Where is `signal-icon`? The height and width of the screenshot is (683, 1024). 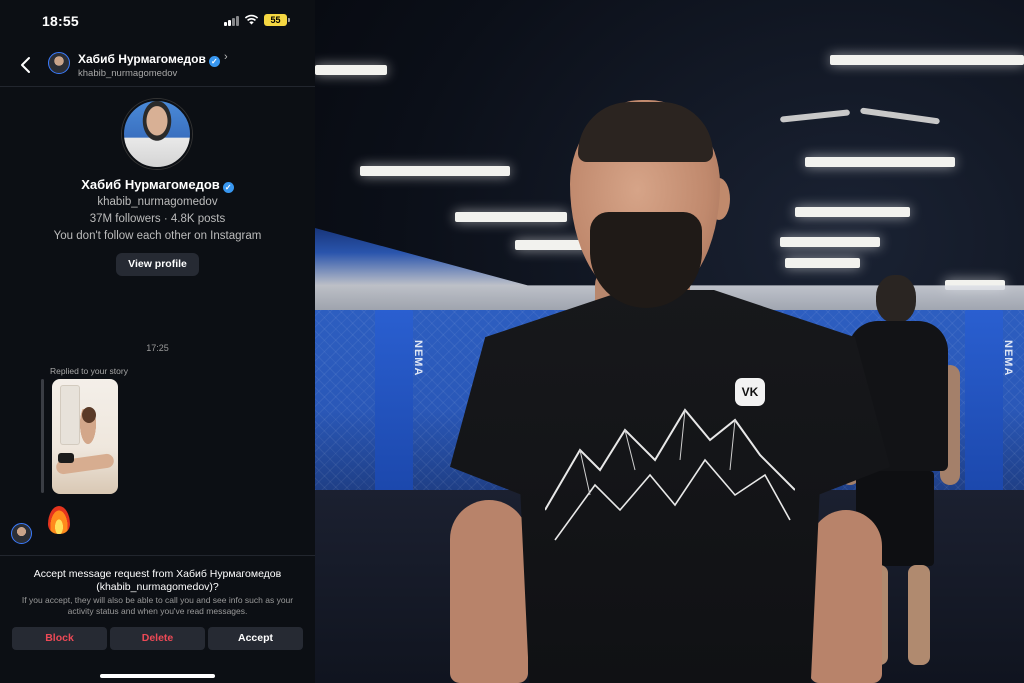
signal-icon is located at coordinates (231, 21).